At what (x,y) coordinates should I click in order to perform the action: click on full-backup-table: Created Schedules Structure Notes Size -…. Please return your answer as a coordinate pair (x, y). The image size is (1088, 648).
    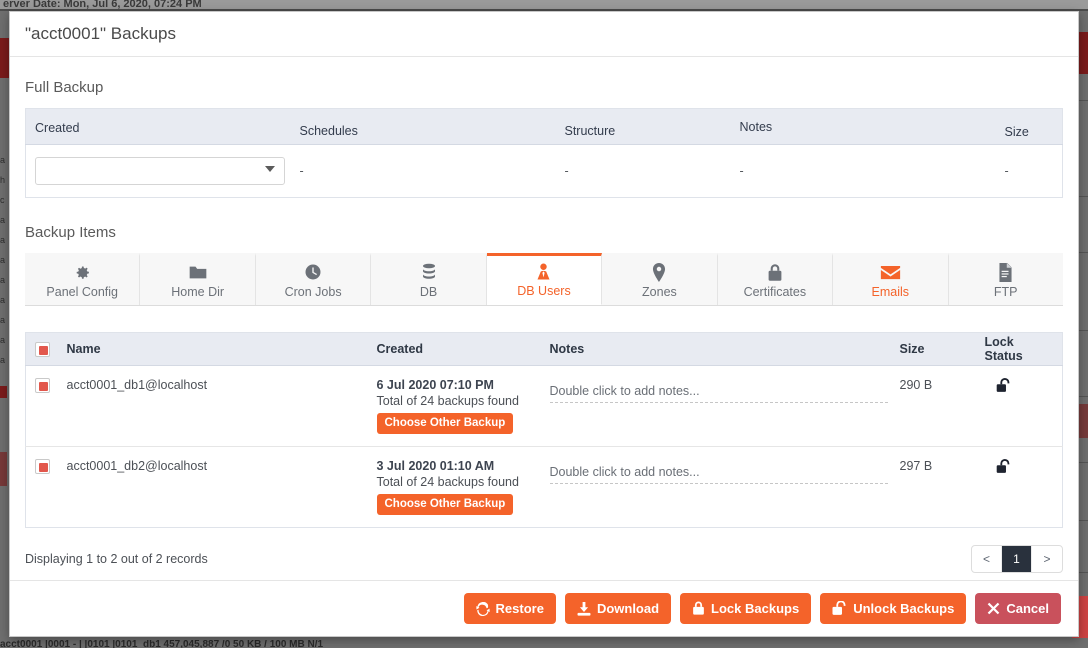
    Looking at the image, I should click on (544, 153).